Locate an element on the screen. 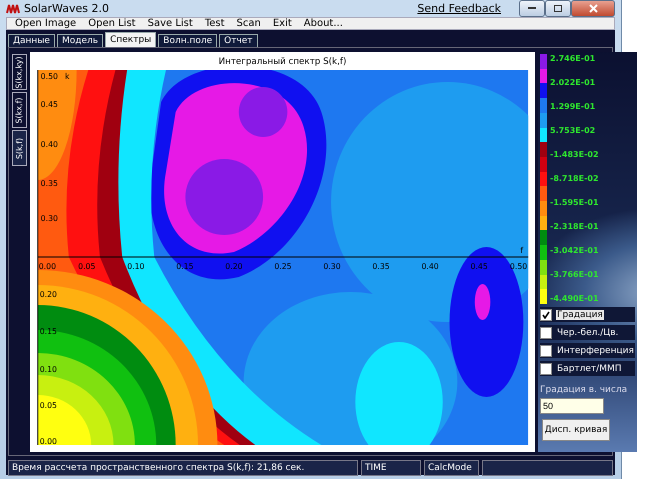  x-tick-label: 0.10 is located at coordinates (135, 267).